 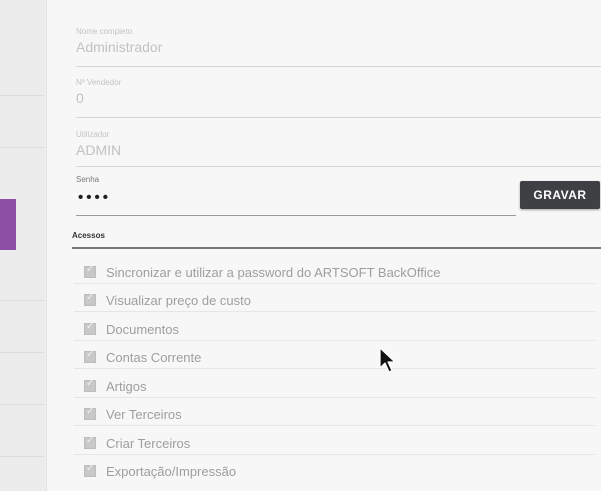 I want to click on access-section-title: Acessos, so click(x=88, y=235).